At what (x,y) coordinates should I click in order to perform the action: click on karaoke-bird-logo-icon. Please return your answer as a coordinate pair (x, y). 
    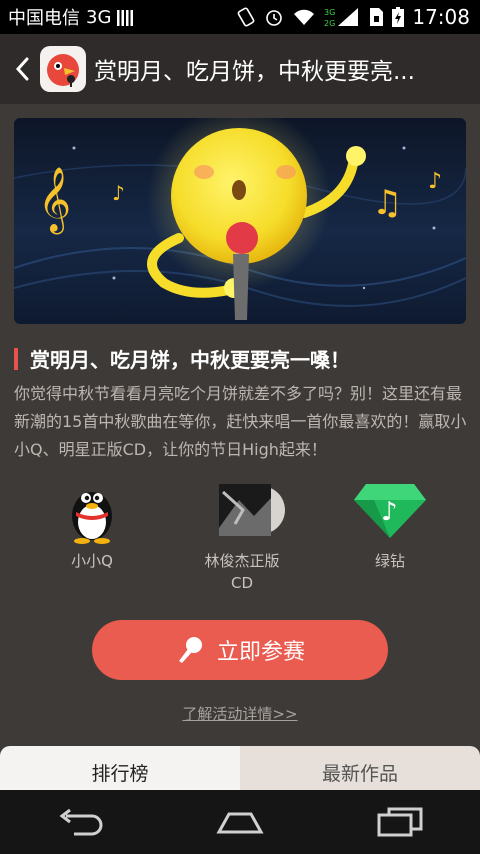
    Looking at the image, I should click on (63, 70).